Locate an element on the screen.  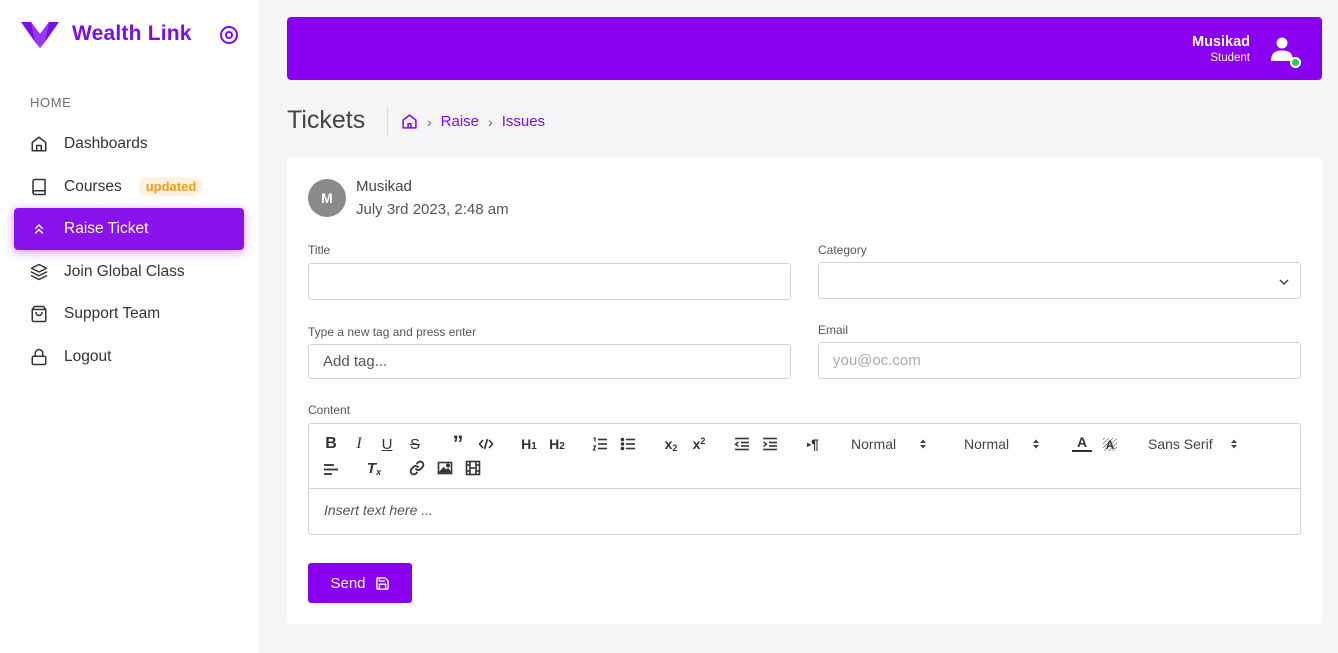
video-icon is located at coordinates (473, 468).